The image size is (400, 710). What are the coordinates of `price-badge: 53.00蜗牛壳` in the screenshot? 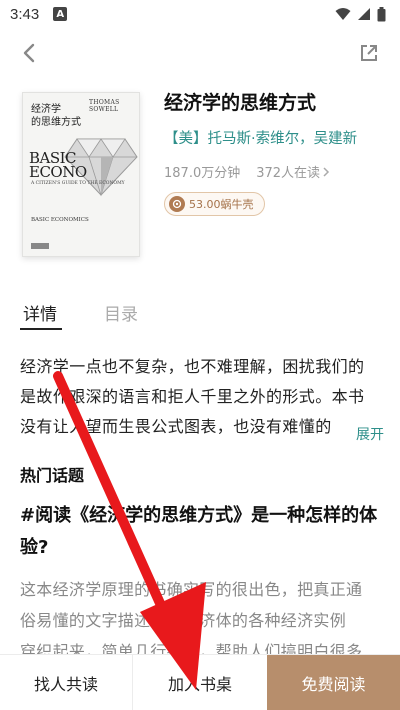 It's located at (214, 204).